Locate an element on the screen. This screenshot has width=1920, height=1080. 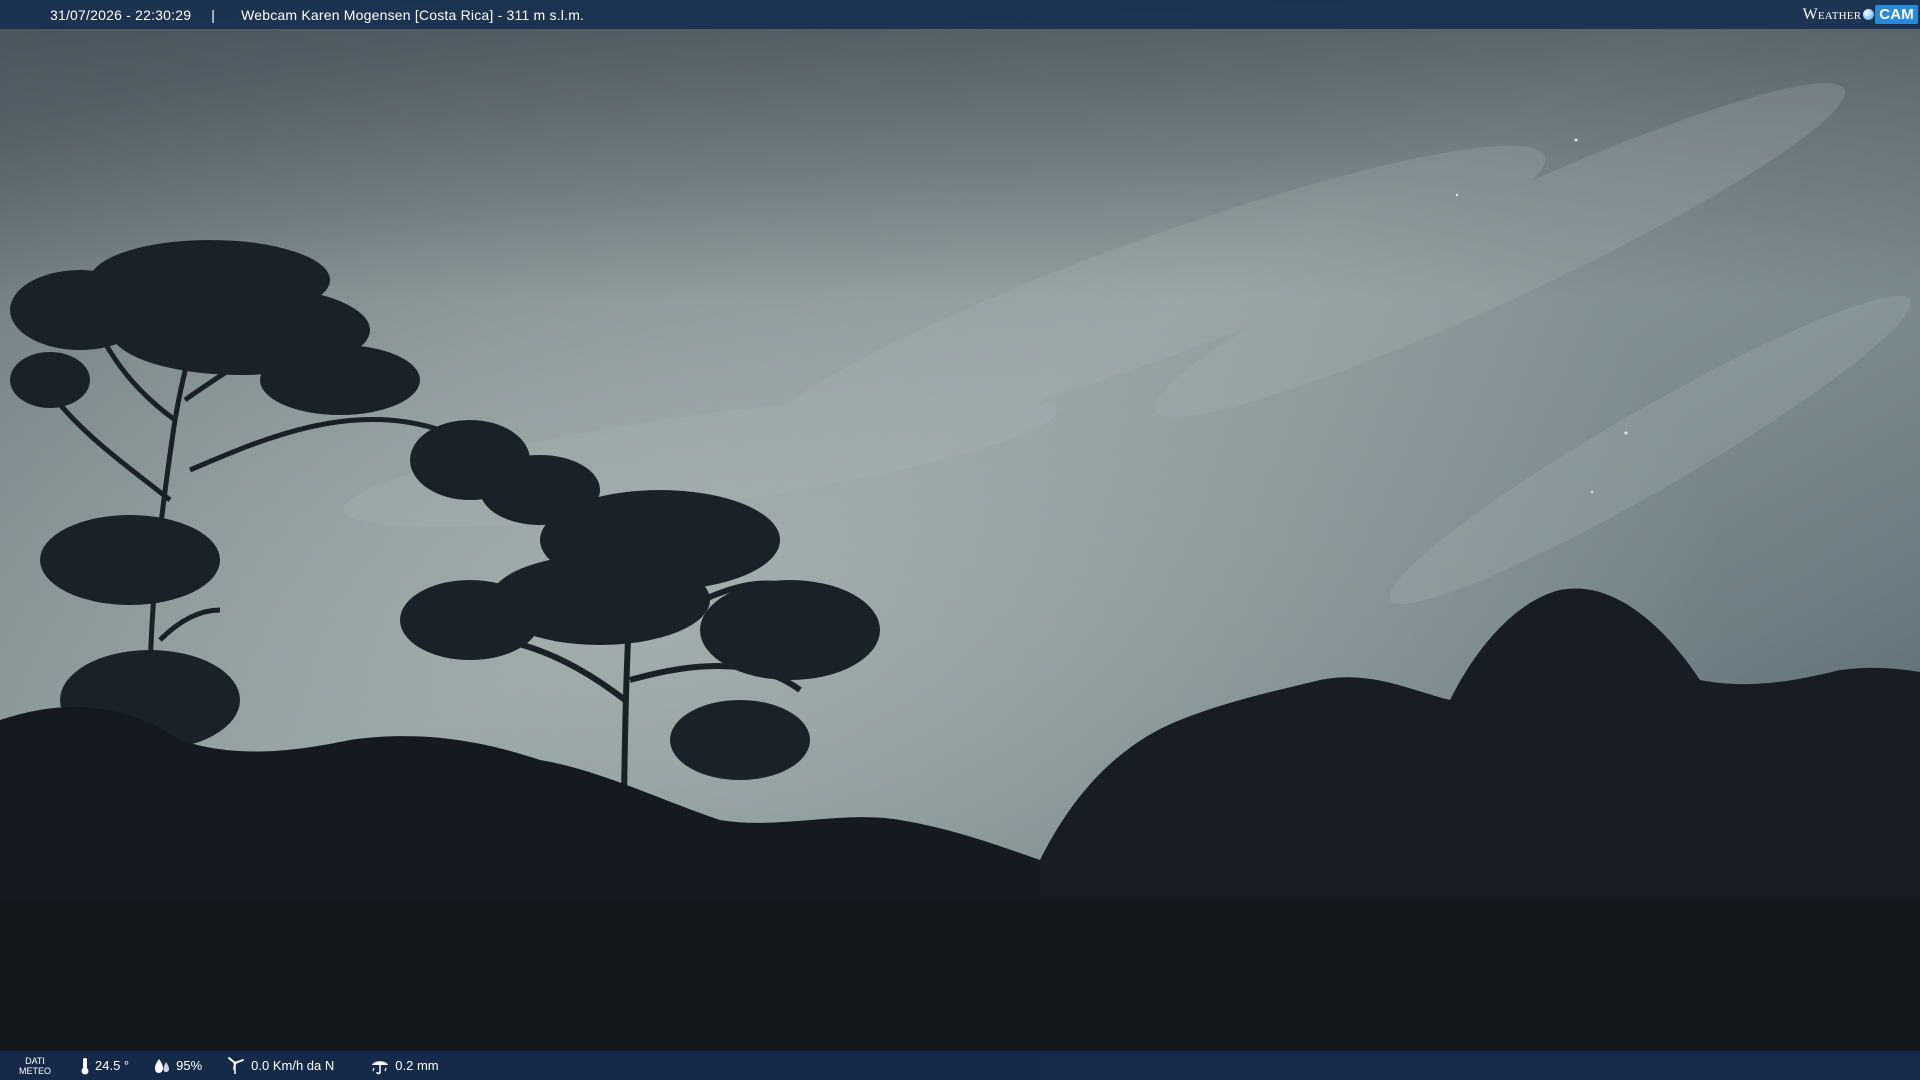
logo-weather-text: Weather is located at coordinates (1832, 14).